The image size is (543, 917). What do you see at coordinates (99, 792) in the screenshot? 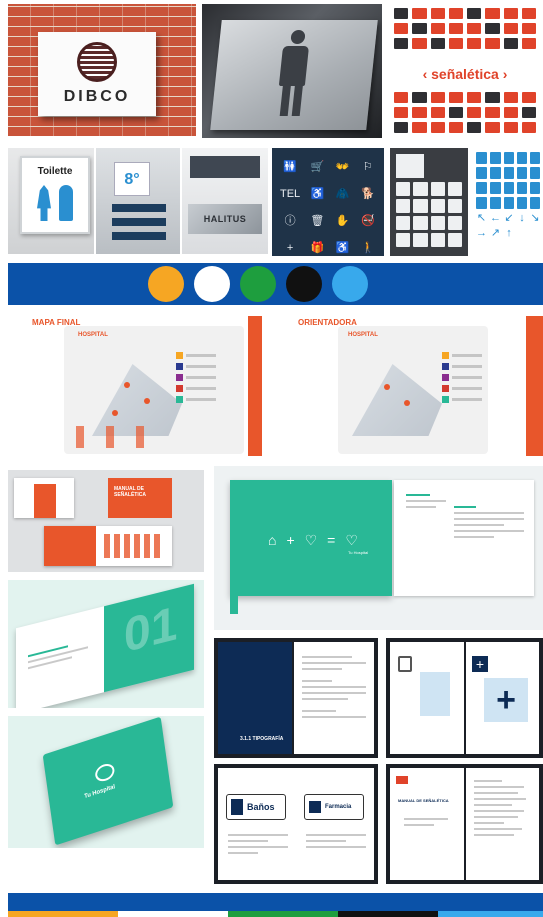
I see `brand-name: Tu Hospital` at bounding box center [99, 792].